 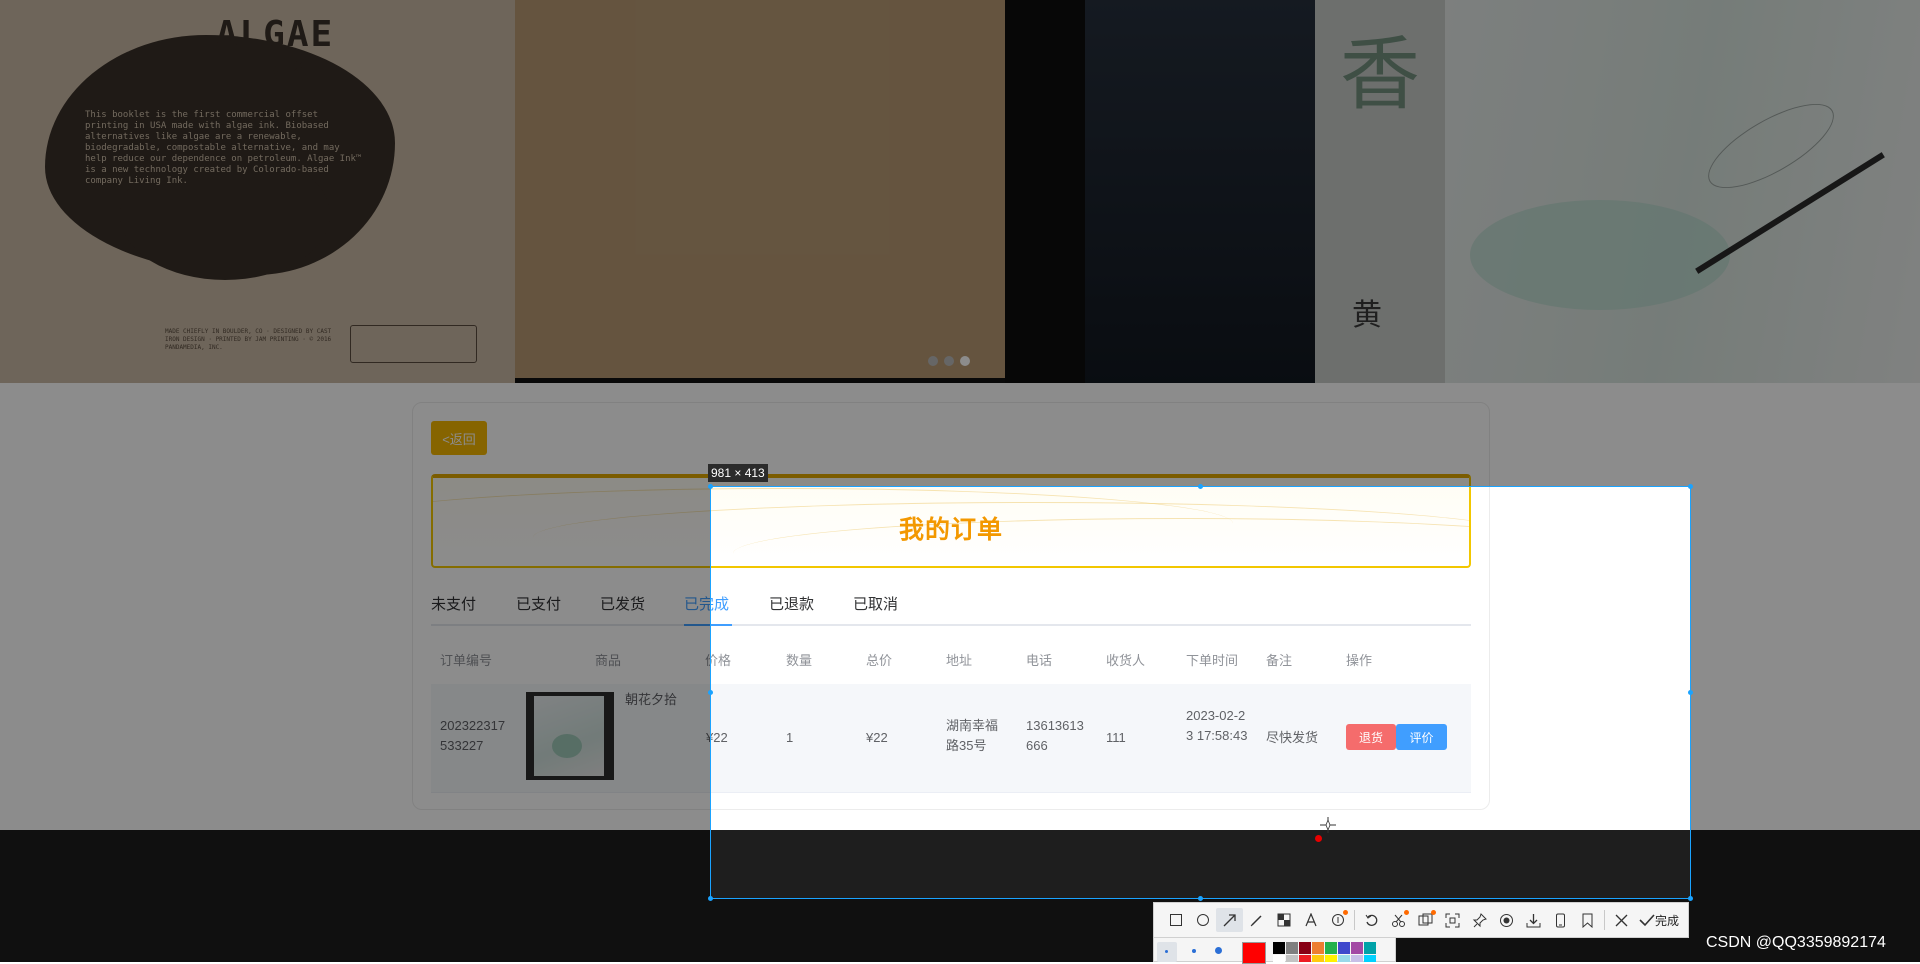 I want to click on stroke-size-small, so click(x=1166, y=951).